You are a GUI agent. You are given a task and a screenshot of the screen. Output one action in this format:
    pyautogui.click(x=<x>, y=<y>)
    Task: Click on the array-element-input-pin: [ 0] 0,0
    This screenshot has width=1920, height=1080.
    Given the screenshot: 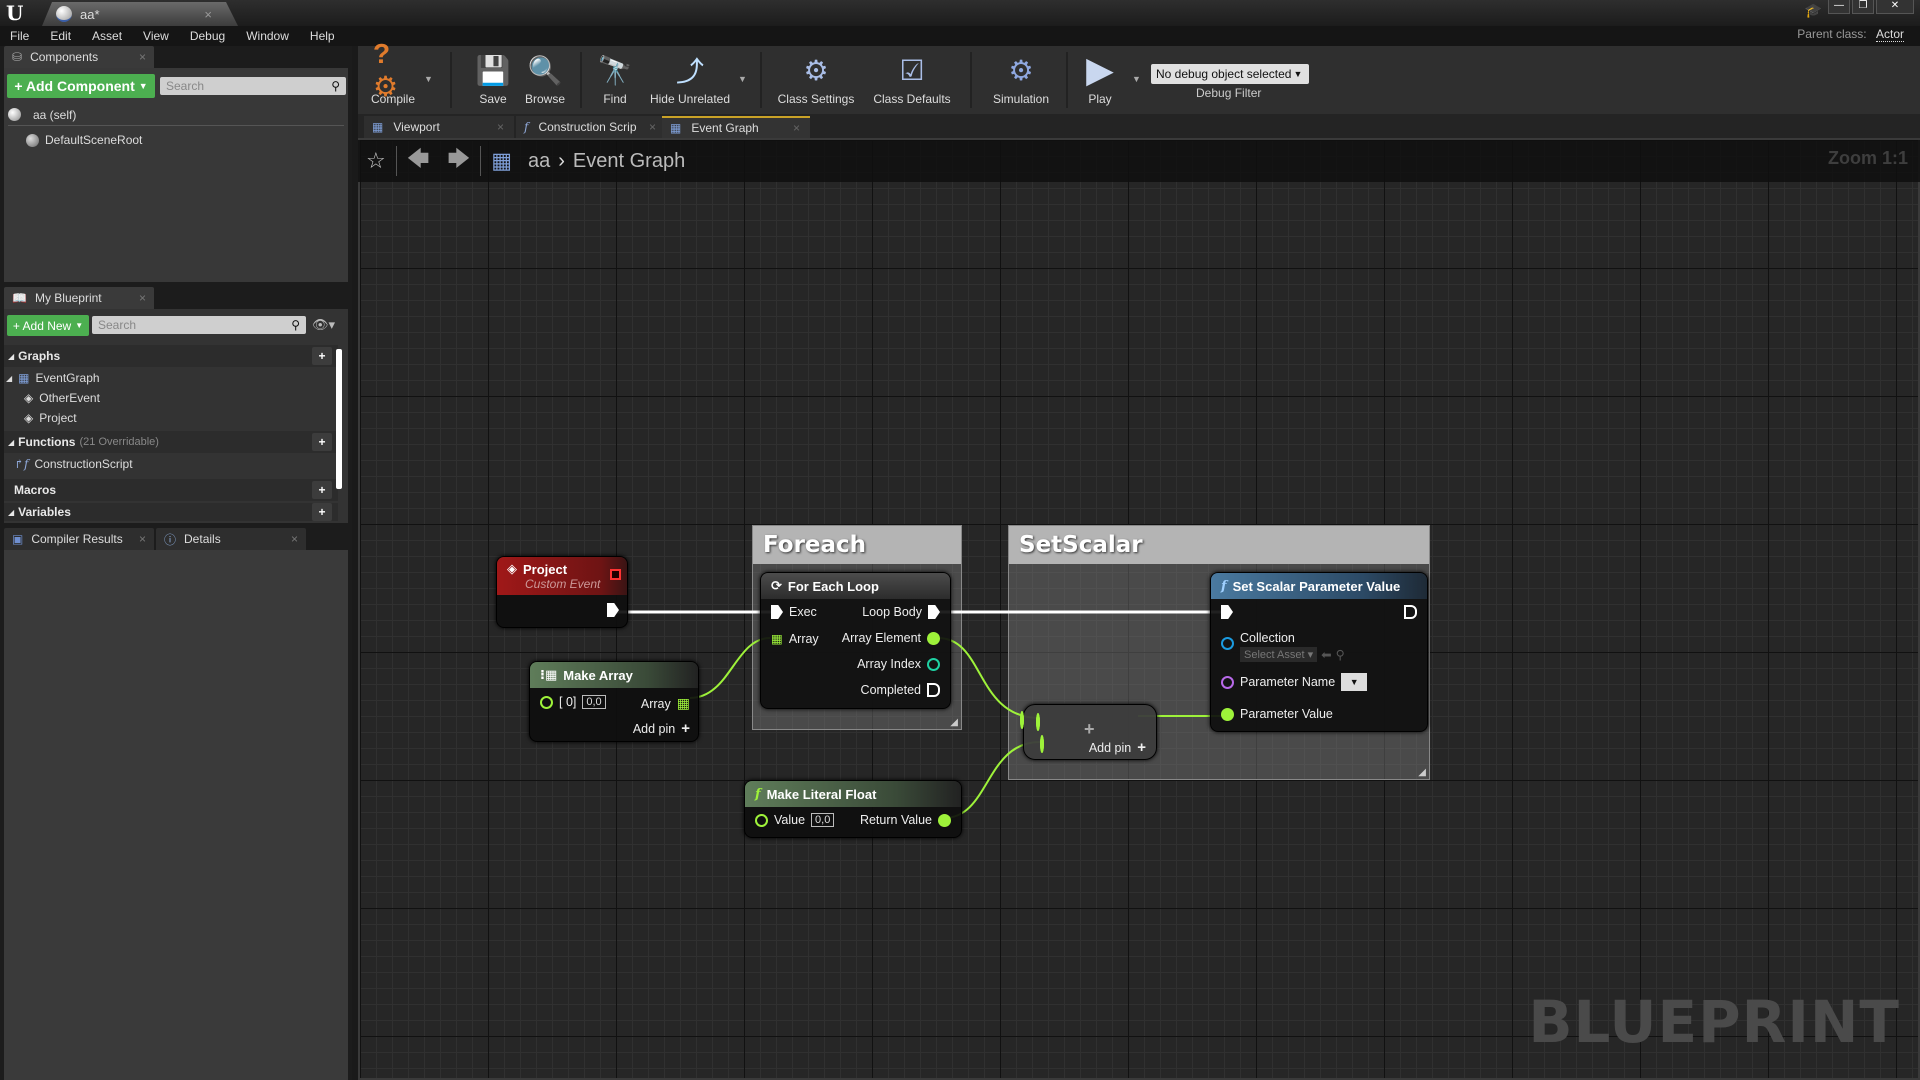 What is the action you would take?
    pyautogui.click(x=573, y=702)
    